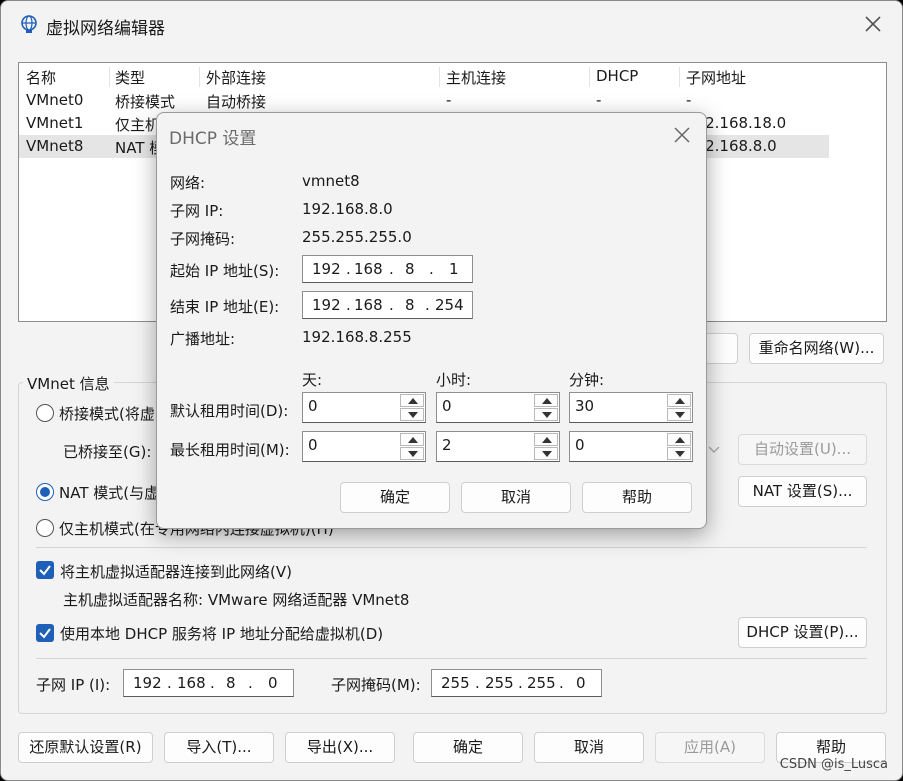  I want to click on start-ip-label: 起始 IP 地址(S):, so click(225, 271).